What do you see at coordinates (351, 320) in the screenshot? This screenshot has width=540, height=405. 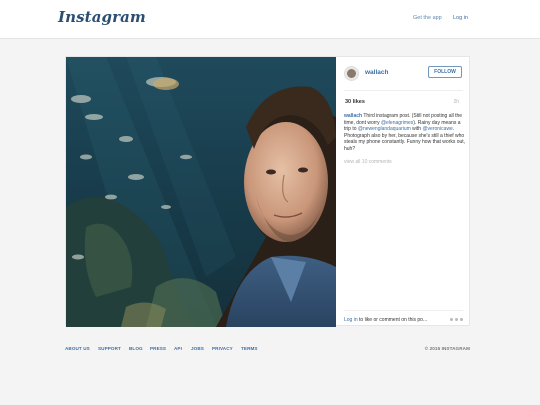 I see `login-to-comment-link: Log in` at bounding box center [351, 320].